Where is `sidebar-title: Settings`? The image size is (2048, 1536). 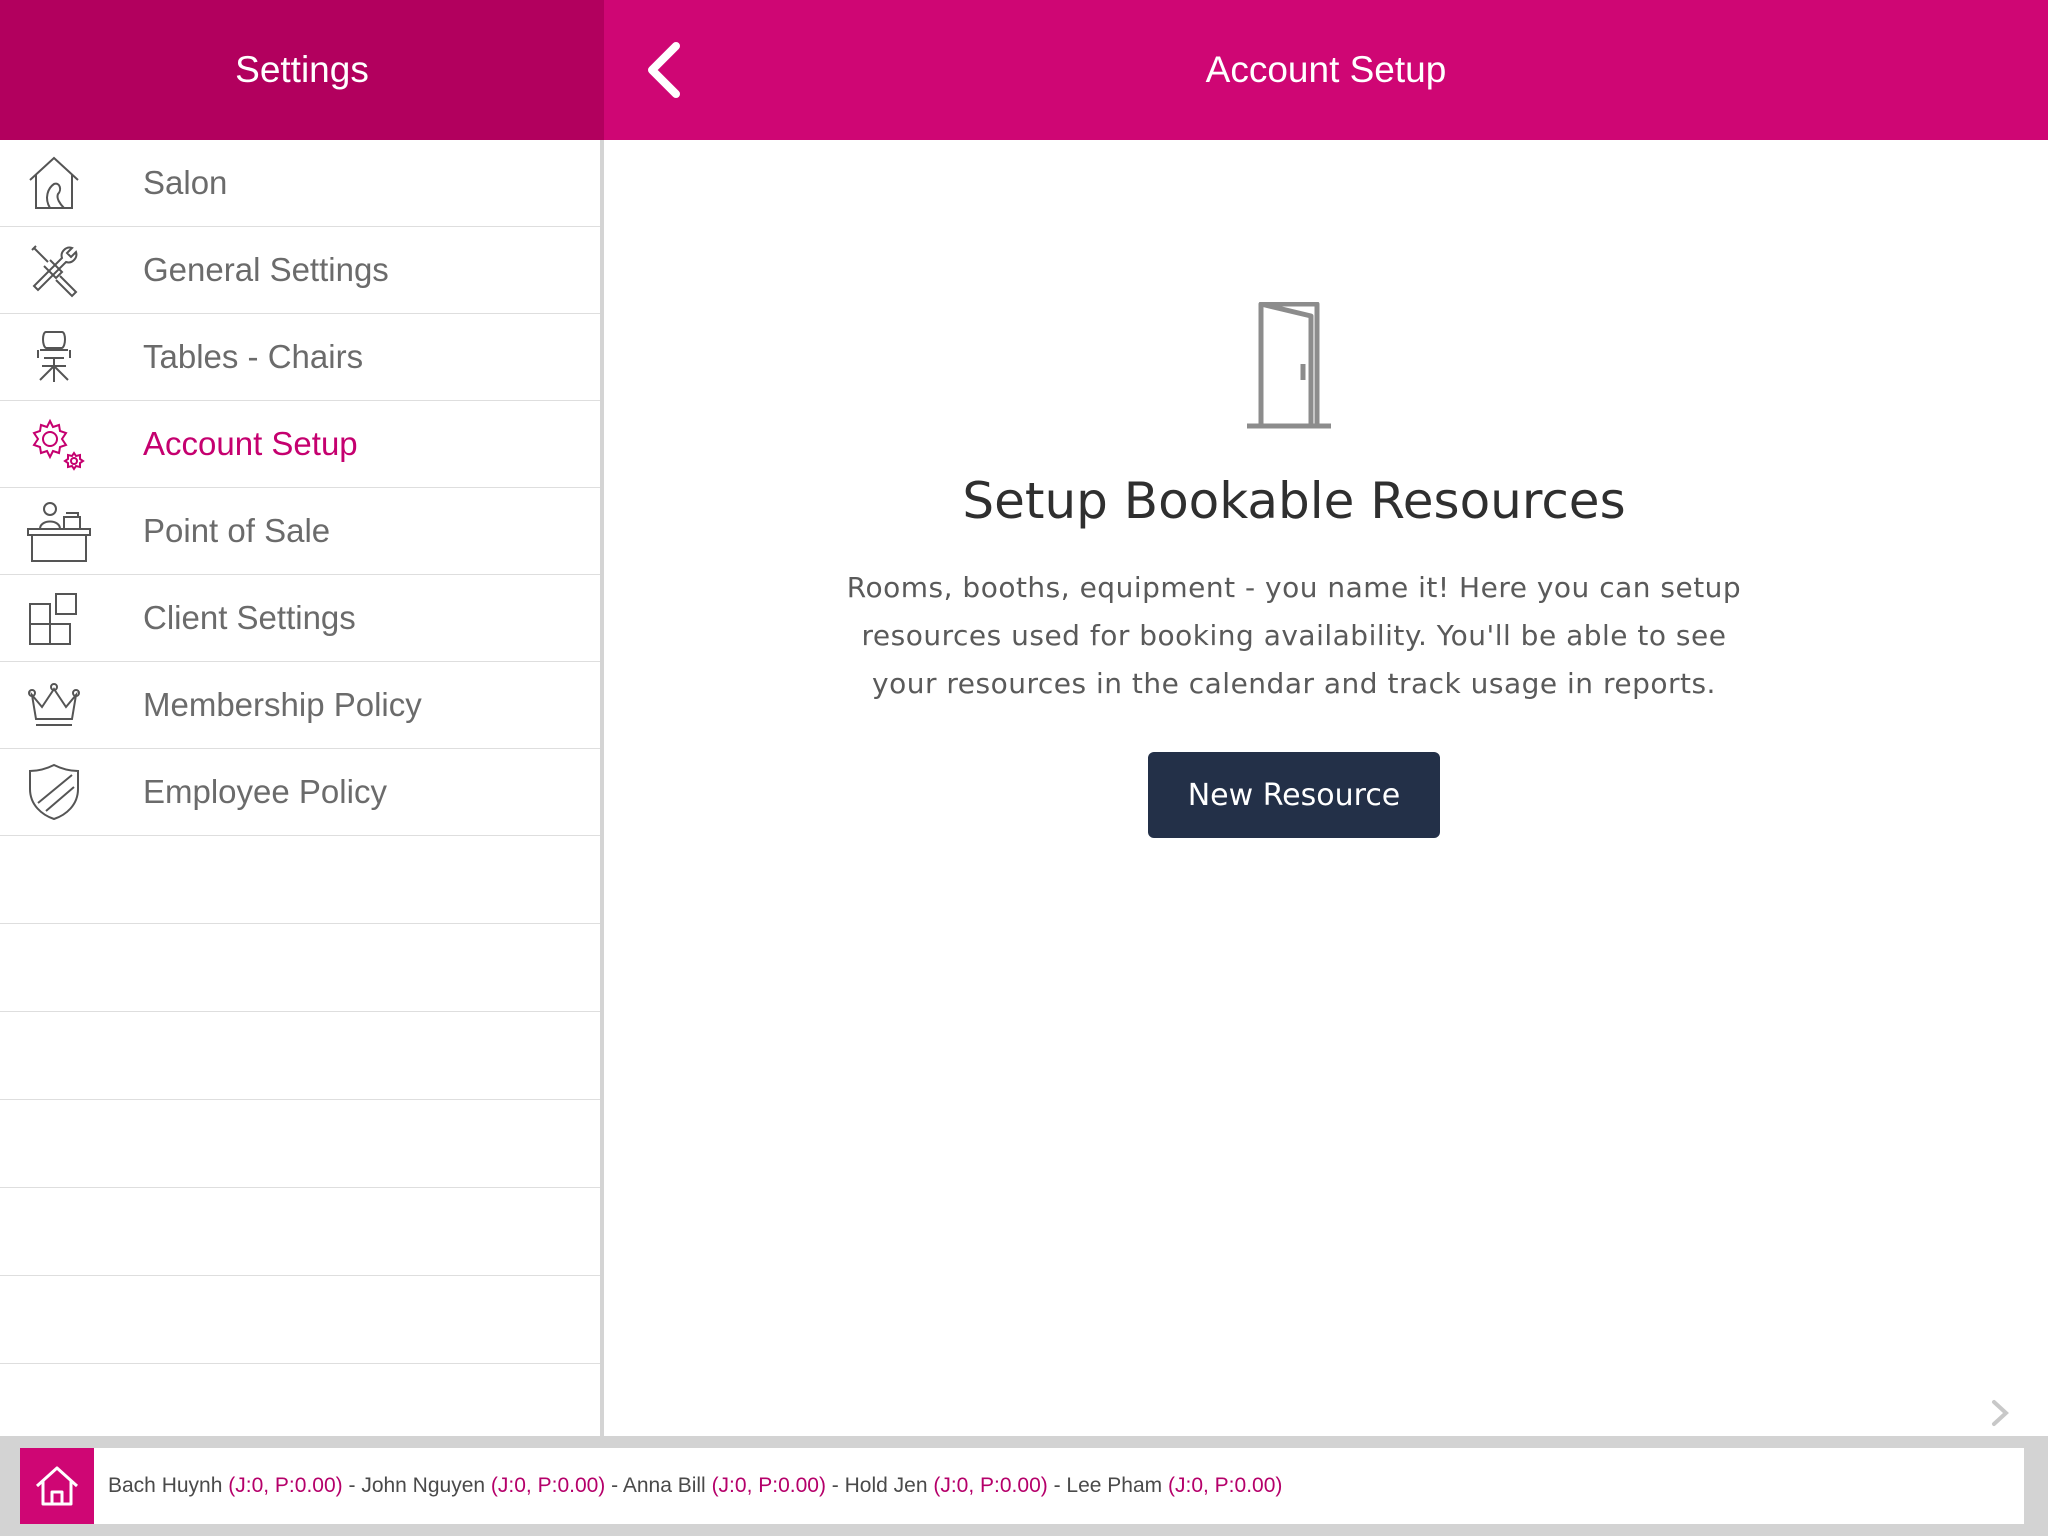
sidebar-title: Settings is located at coordinates (302, 69).